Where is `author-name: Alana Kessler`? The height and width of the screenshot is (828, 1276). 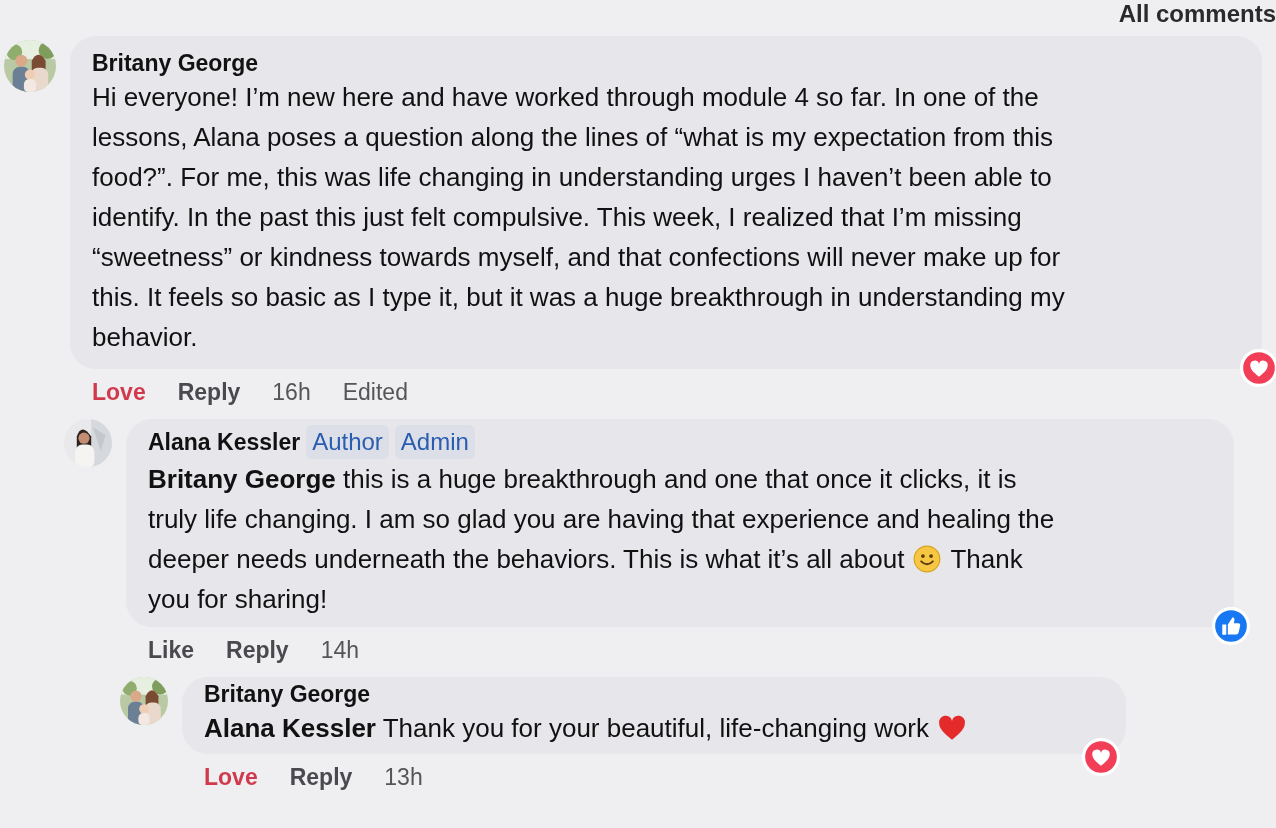 author-name: Alana Kessler is located at coordinates (224, 442).